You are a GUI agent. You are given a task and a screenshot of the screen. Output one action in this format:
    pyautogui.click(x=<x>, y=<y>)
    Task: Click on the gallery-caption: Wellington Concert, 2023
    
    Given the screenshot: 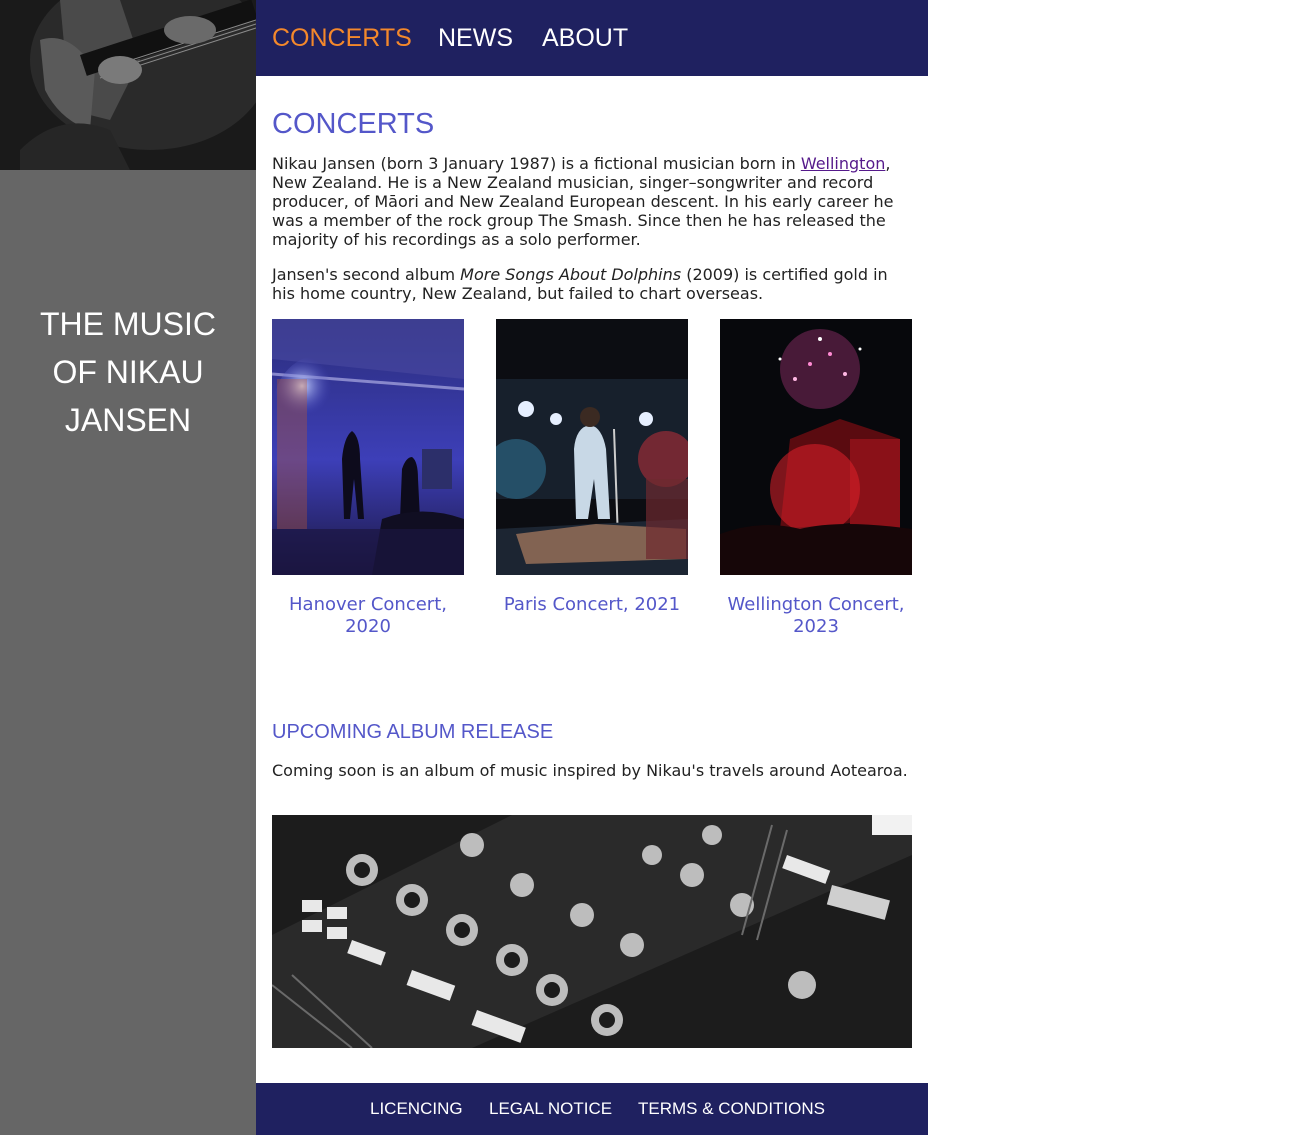 What is the action you would take?
    pyautogui.click(x=816, y=615)
    